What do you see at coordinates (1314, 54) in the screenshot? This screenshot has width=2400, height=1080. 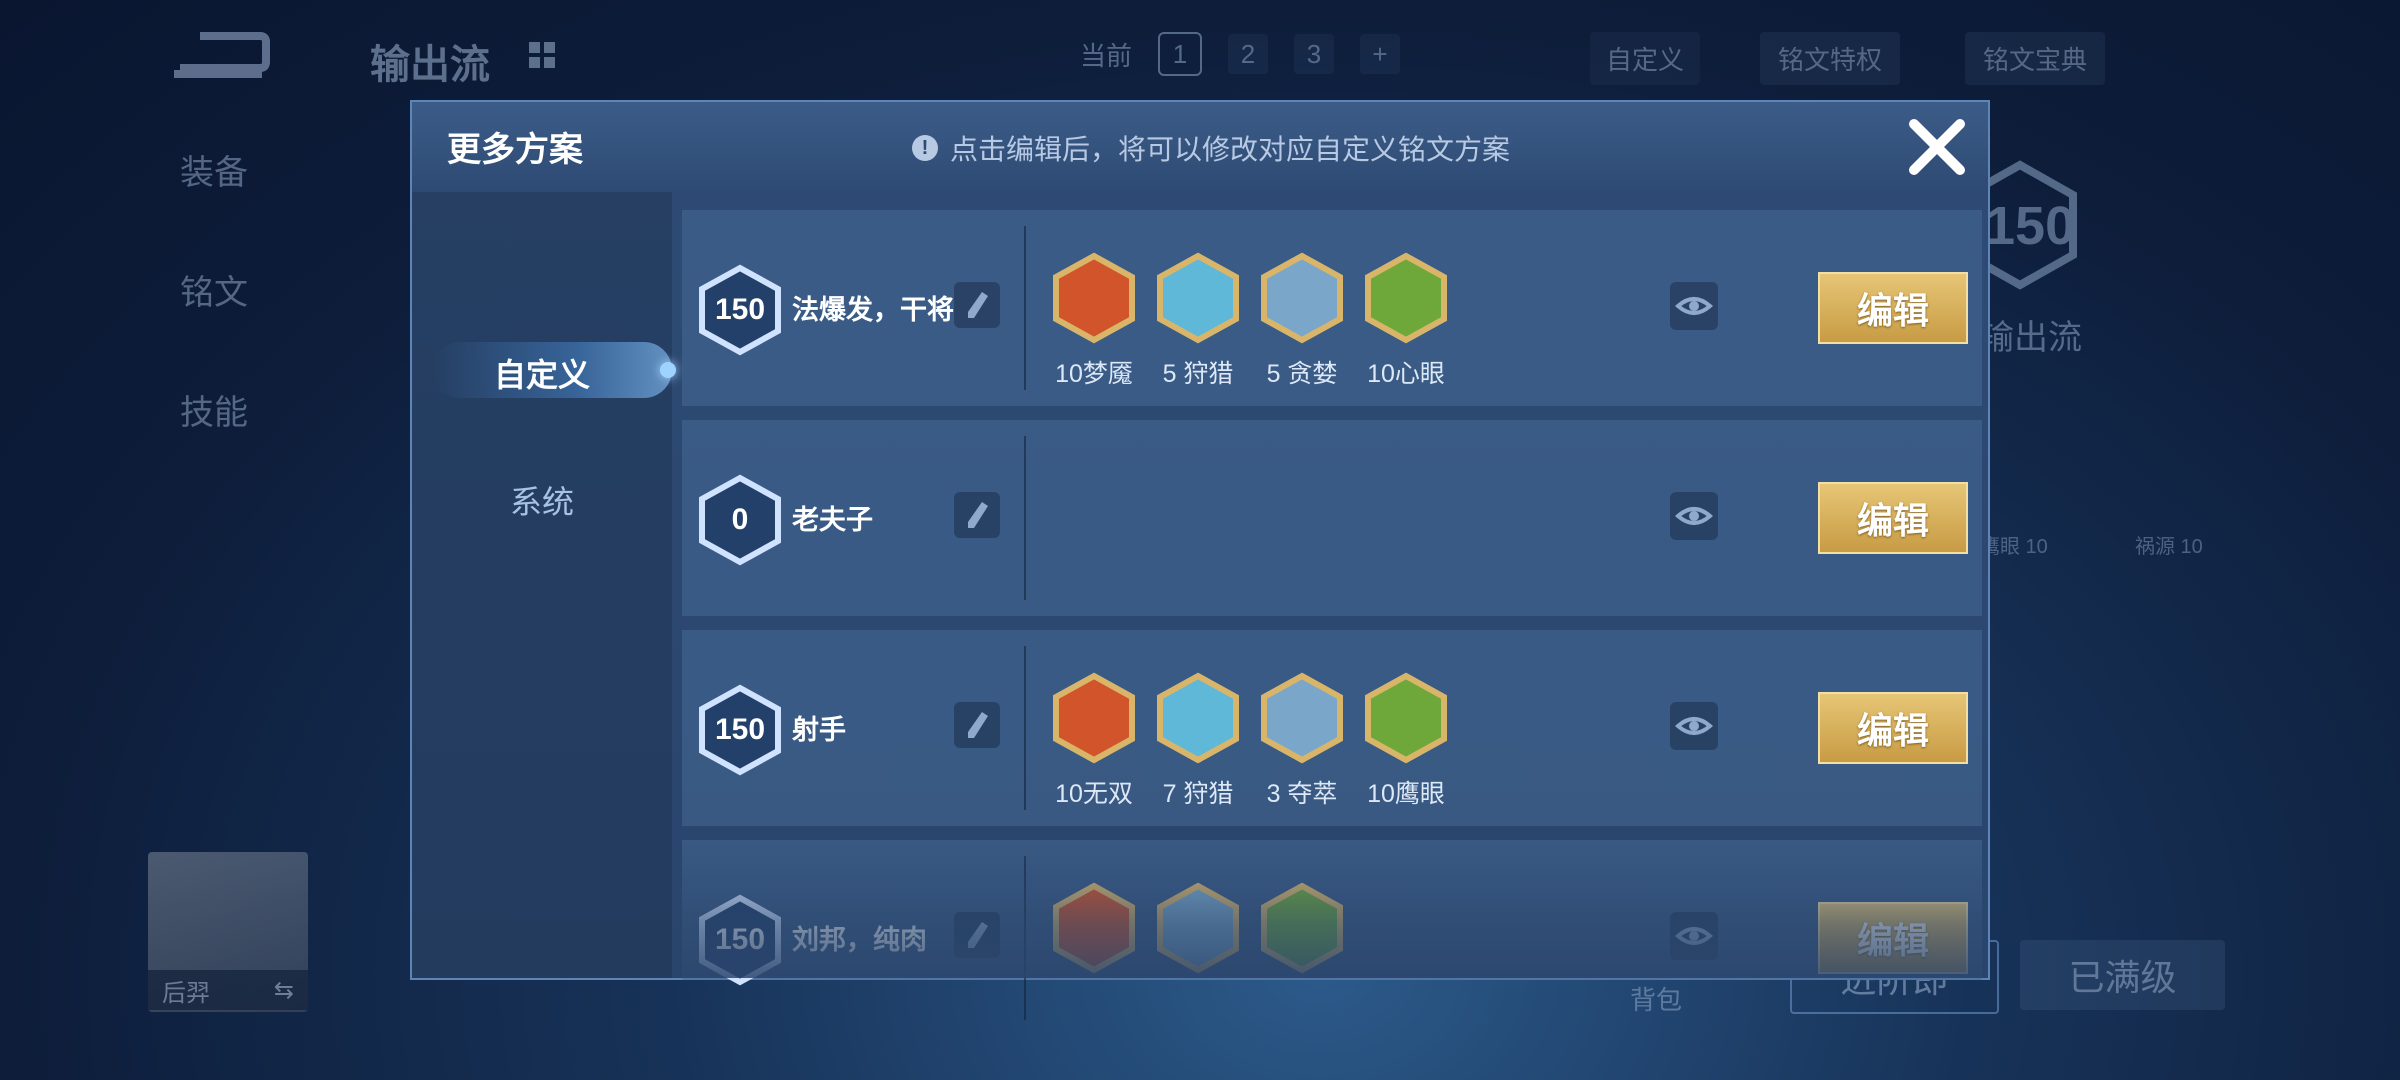 I see `page-tab-3: 3` at bounding box center [1314, 54].